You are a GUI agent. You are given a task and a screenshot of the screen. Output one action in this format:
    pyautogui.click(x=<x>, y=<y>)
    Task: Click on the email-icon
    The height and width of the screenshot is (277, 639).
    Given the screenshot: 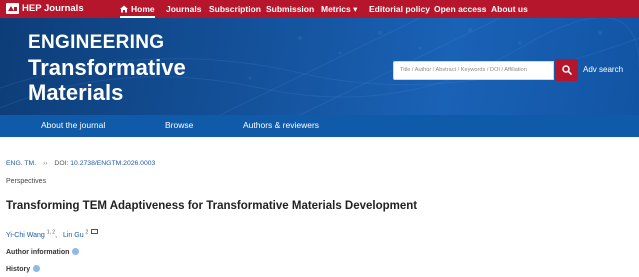 What is the action you would take?
    pyautogui.click(x=95, y=231)
    